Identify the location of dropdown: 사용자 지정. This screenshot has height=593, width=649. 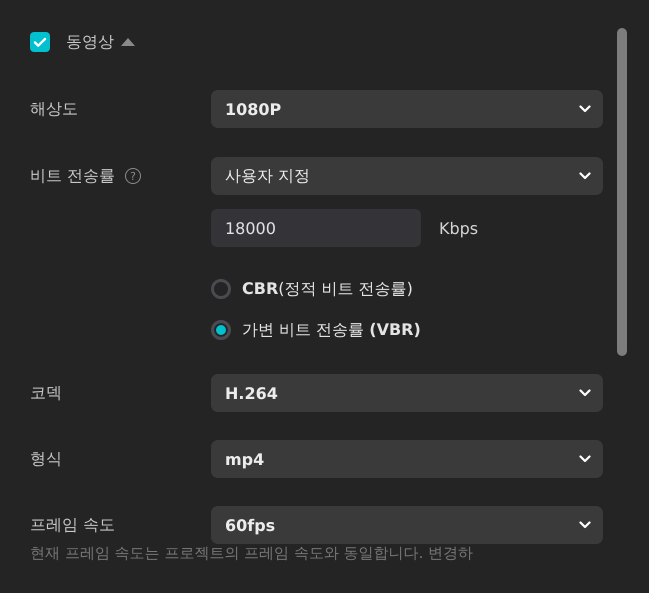
(407, 176).